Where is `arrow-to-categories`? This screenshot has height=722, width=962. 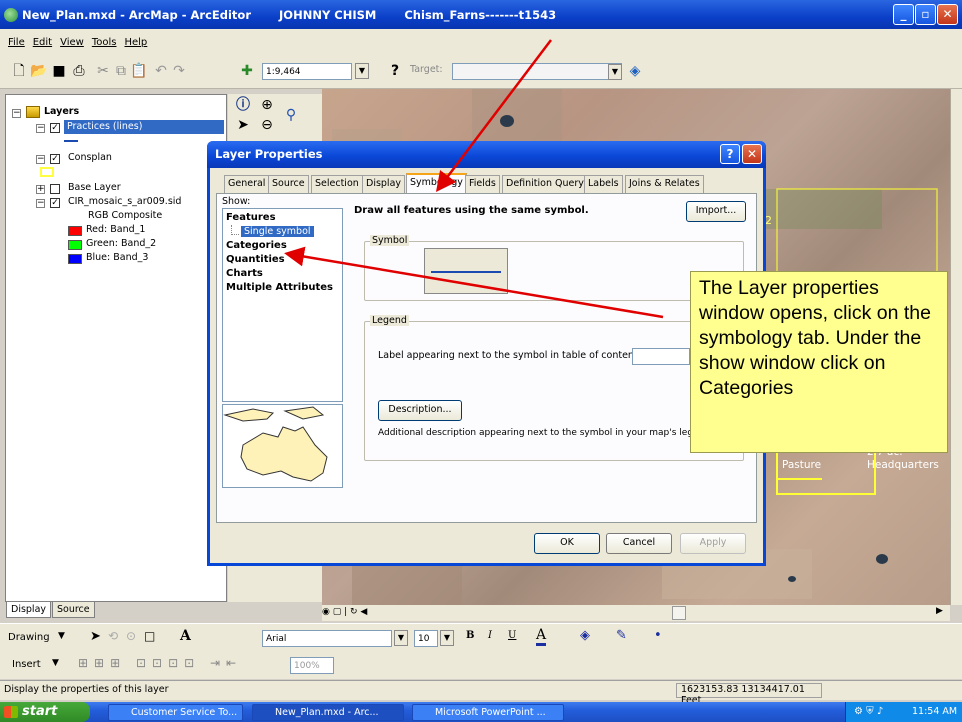
arrow-to-categories is located at coordinates (474, 282).